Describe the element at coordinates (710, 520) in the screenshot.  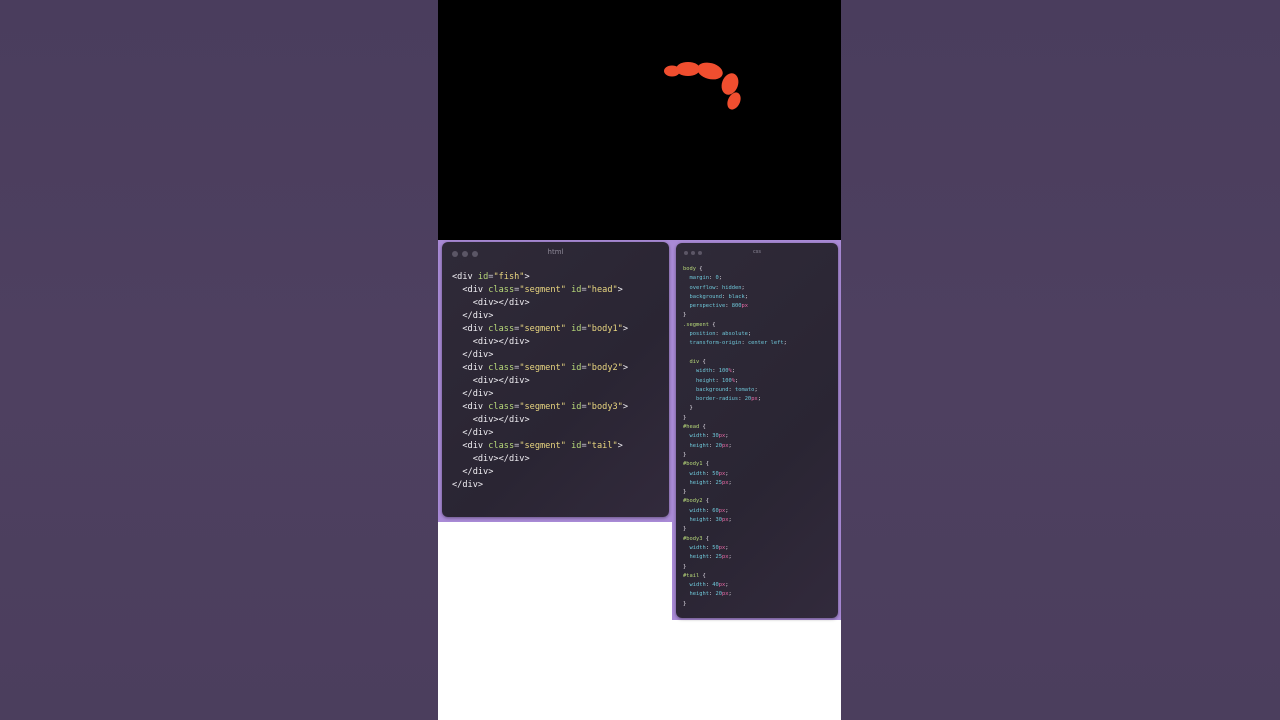
I see `css-code-line: height: 30px;` at that location.